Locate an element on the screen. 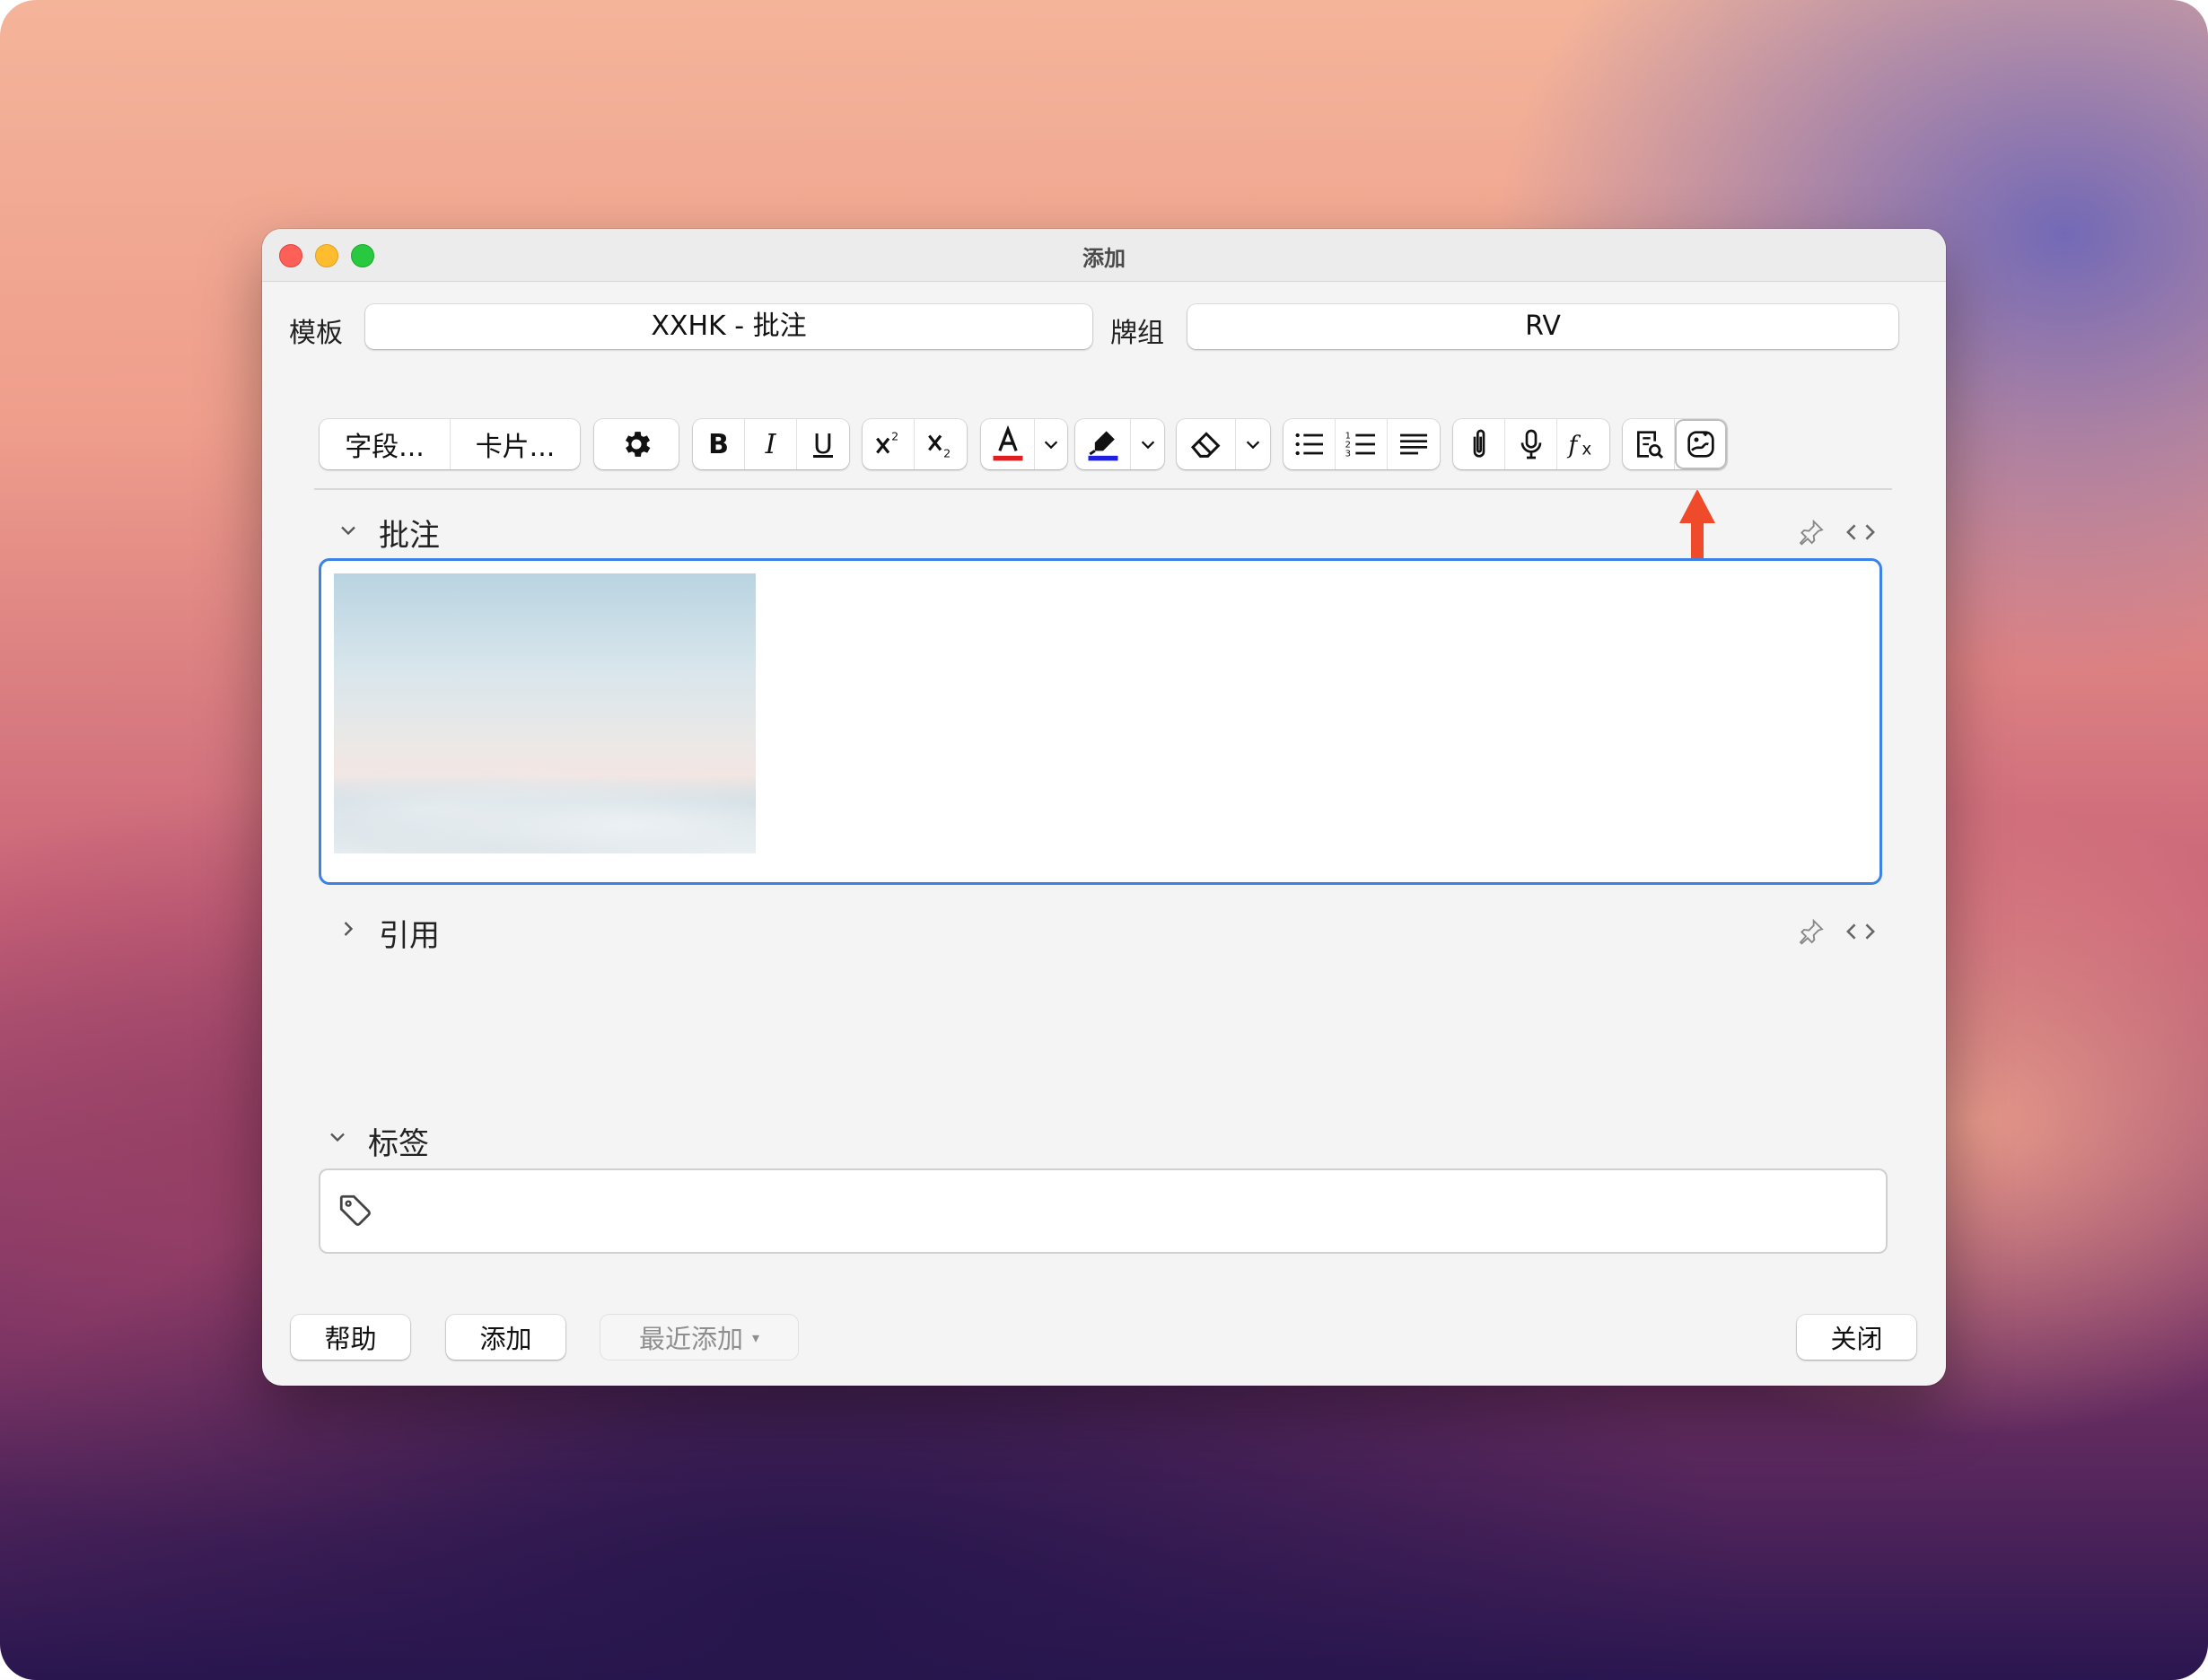 This screenshot has width=2208, height=1680. clear-formatting-button is located at coordinates (1206, 444).